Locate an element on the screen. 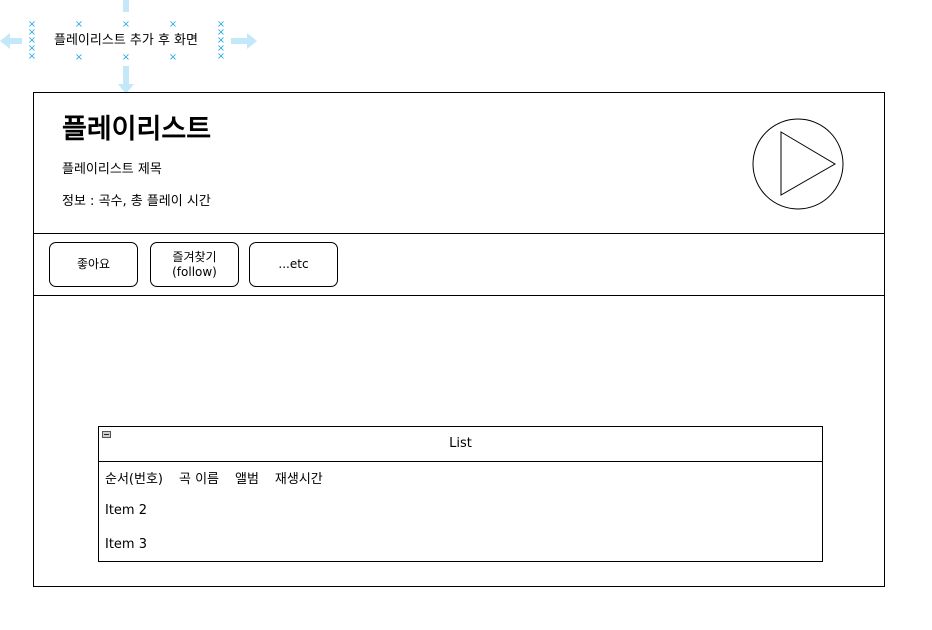  connect-left-arrow-icon is located at coordinates (11, 41).